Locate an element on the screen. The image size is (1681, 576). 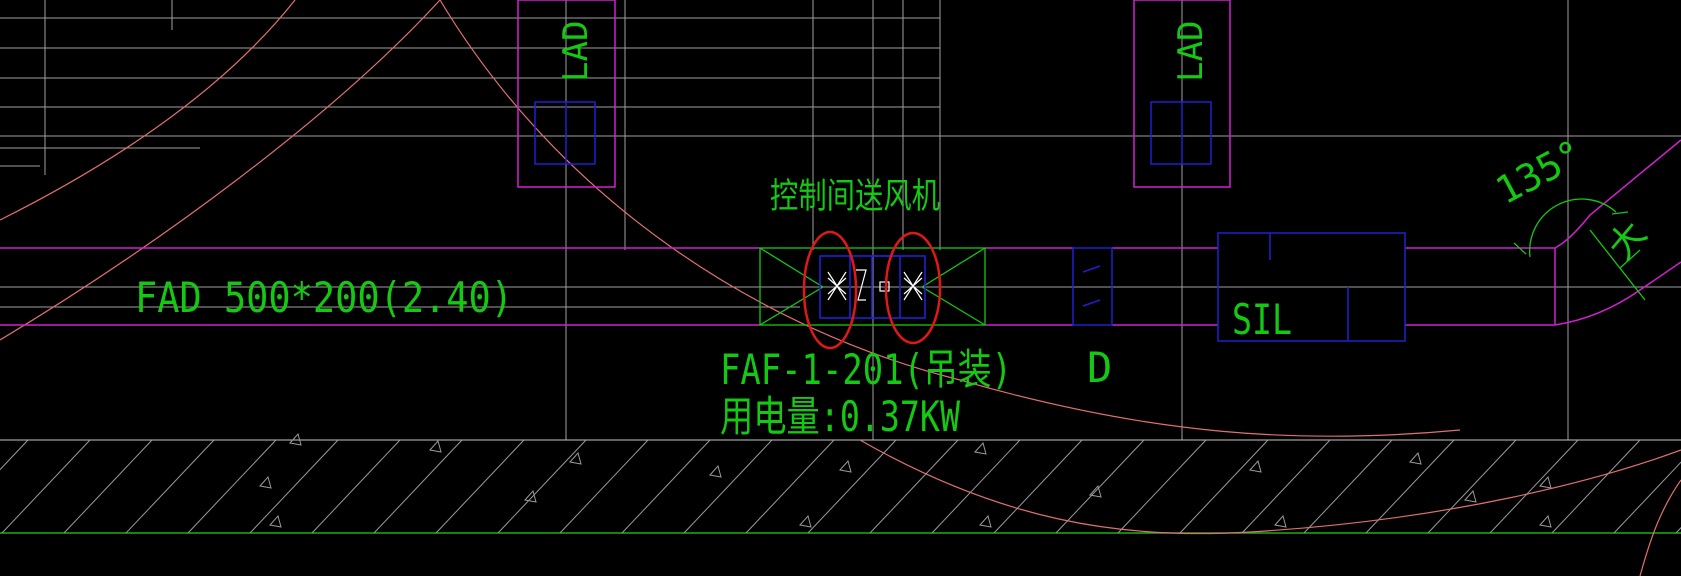
fan-room-label: 控制间送风机 is located at coordinates (855, 197).